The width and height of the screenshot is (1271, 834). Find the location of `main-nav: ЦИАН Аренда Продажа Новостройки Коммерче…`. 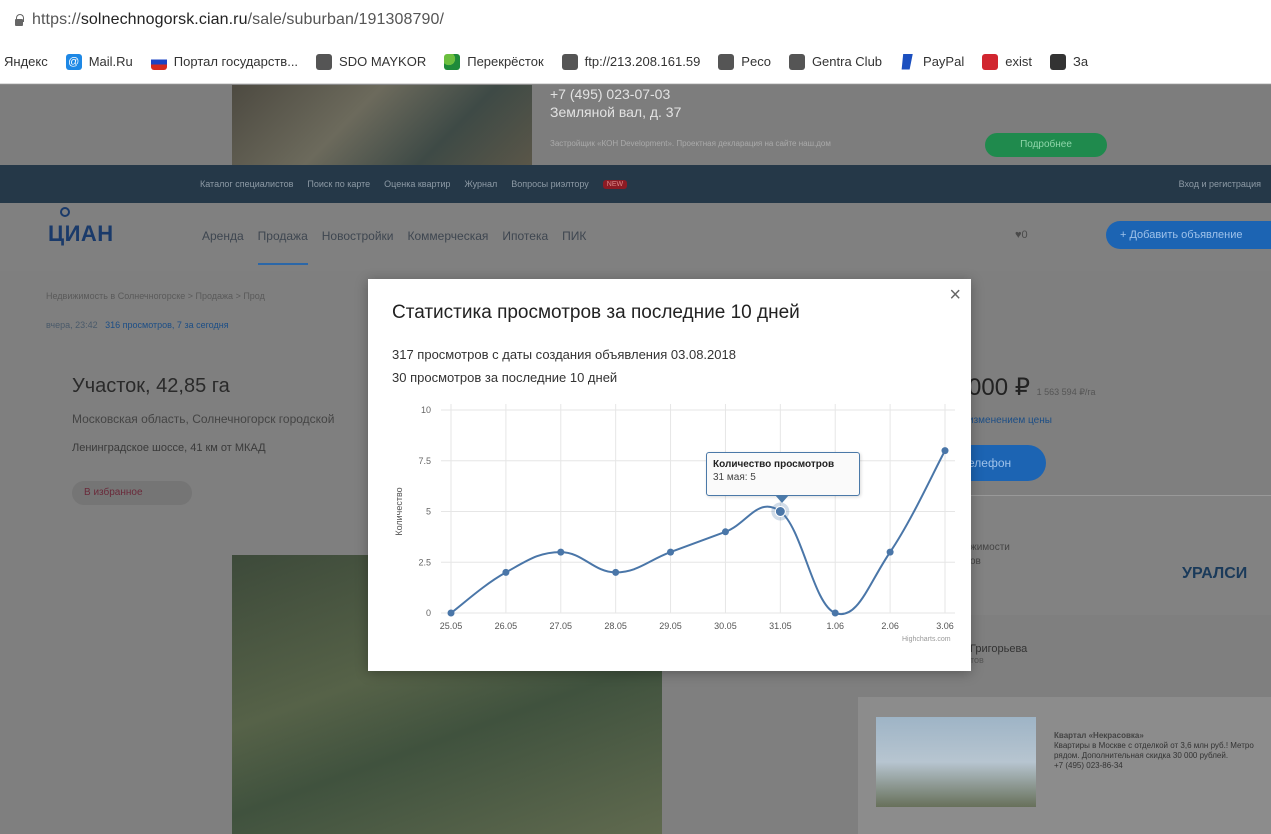

main-nav: ЦИАН Аренда Продажа Новостройки Коммерче… is located at coordinates (635, 237).